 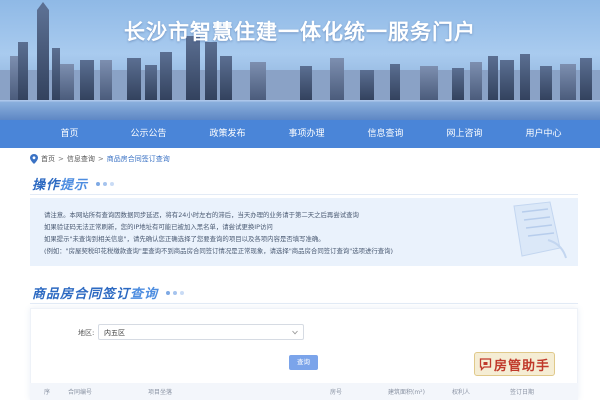 What do you see at coordinates (303, 362) in the screenshot?
I see `query-button: 查询` at bounding box center [303, 362].